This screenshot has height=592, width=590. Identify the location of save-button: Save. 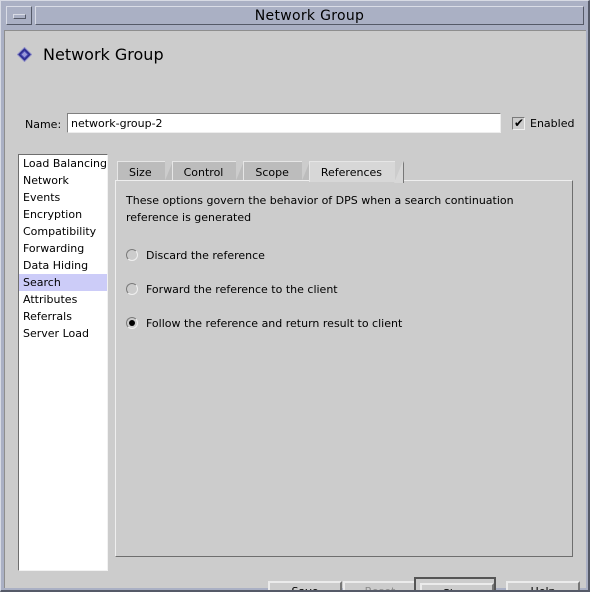
(305, 586).